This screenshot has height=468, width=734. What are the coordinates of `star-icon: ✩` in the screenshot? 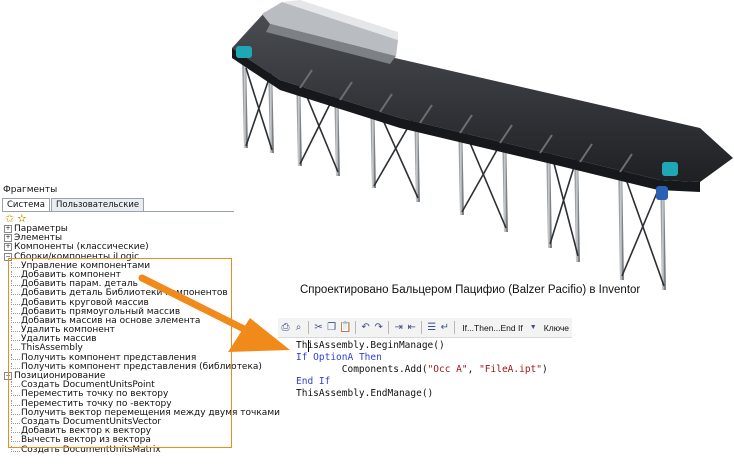 It's located at (9, 219).